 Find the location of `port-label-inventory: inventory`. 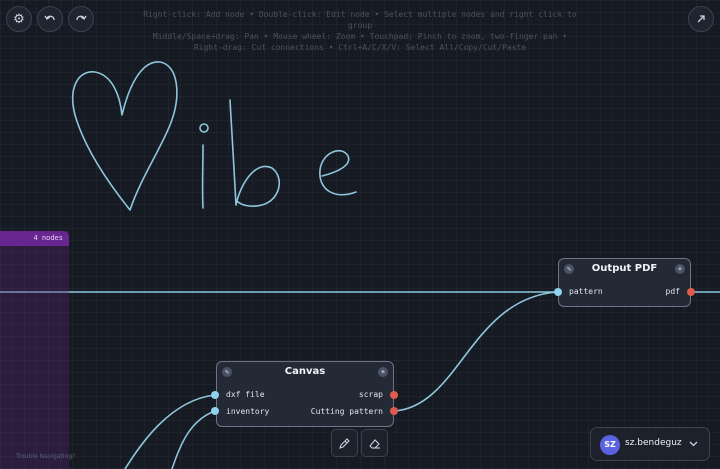

port-label-inventory: inventory is located at coordinates (248, 411).